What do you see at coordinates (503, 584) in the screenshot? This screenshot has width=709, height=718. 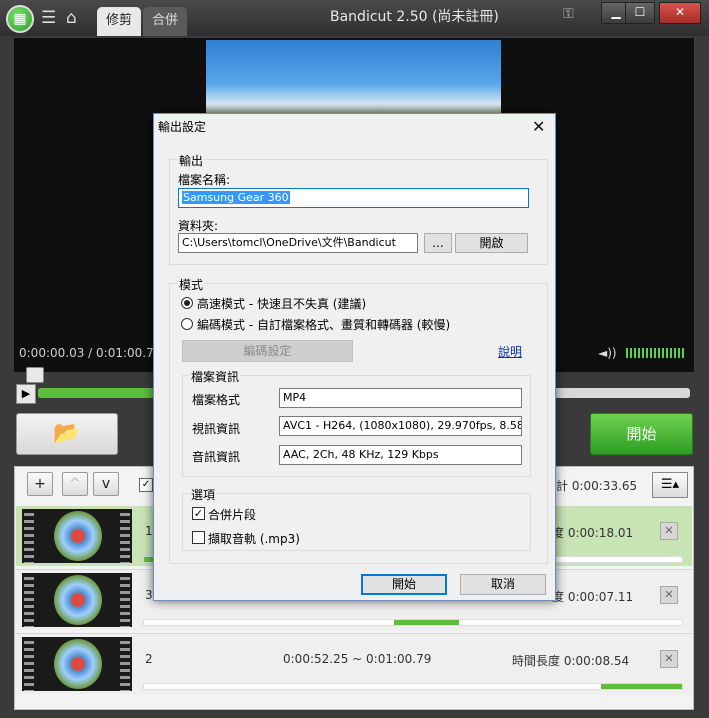 I see `dialog-cancel-button: 取消` at bounding box center [503, 584].